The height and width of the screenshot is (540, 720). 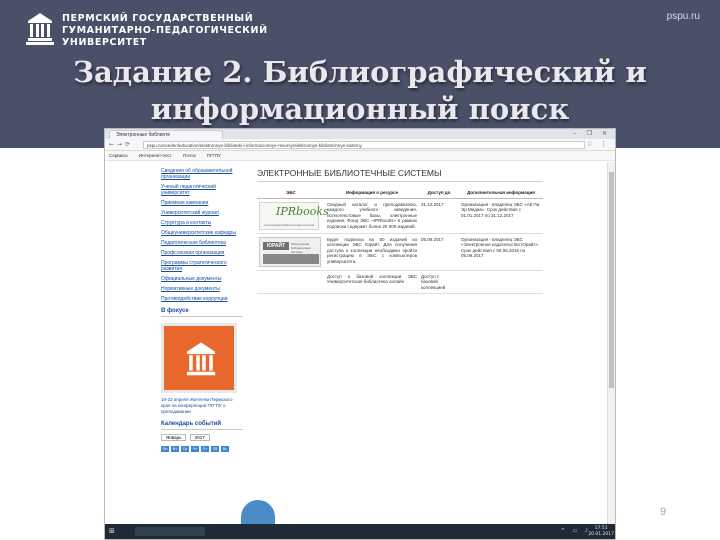 What do you see at coordinates (175, 449) in the screenshot?
I see `weekday-cell: Вт` at bounding box center [175, 449].